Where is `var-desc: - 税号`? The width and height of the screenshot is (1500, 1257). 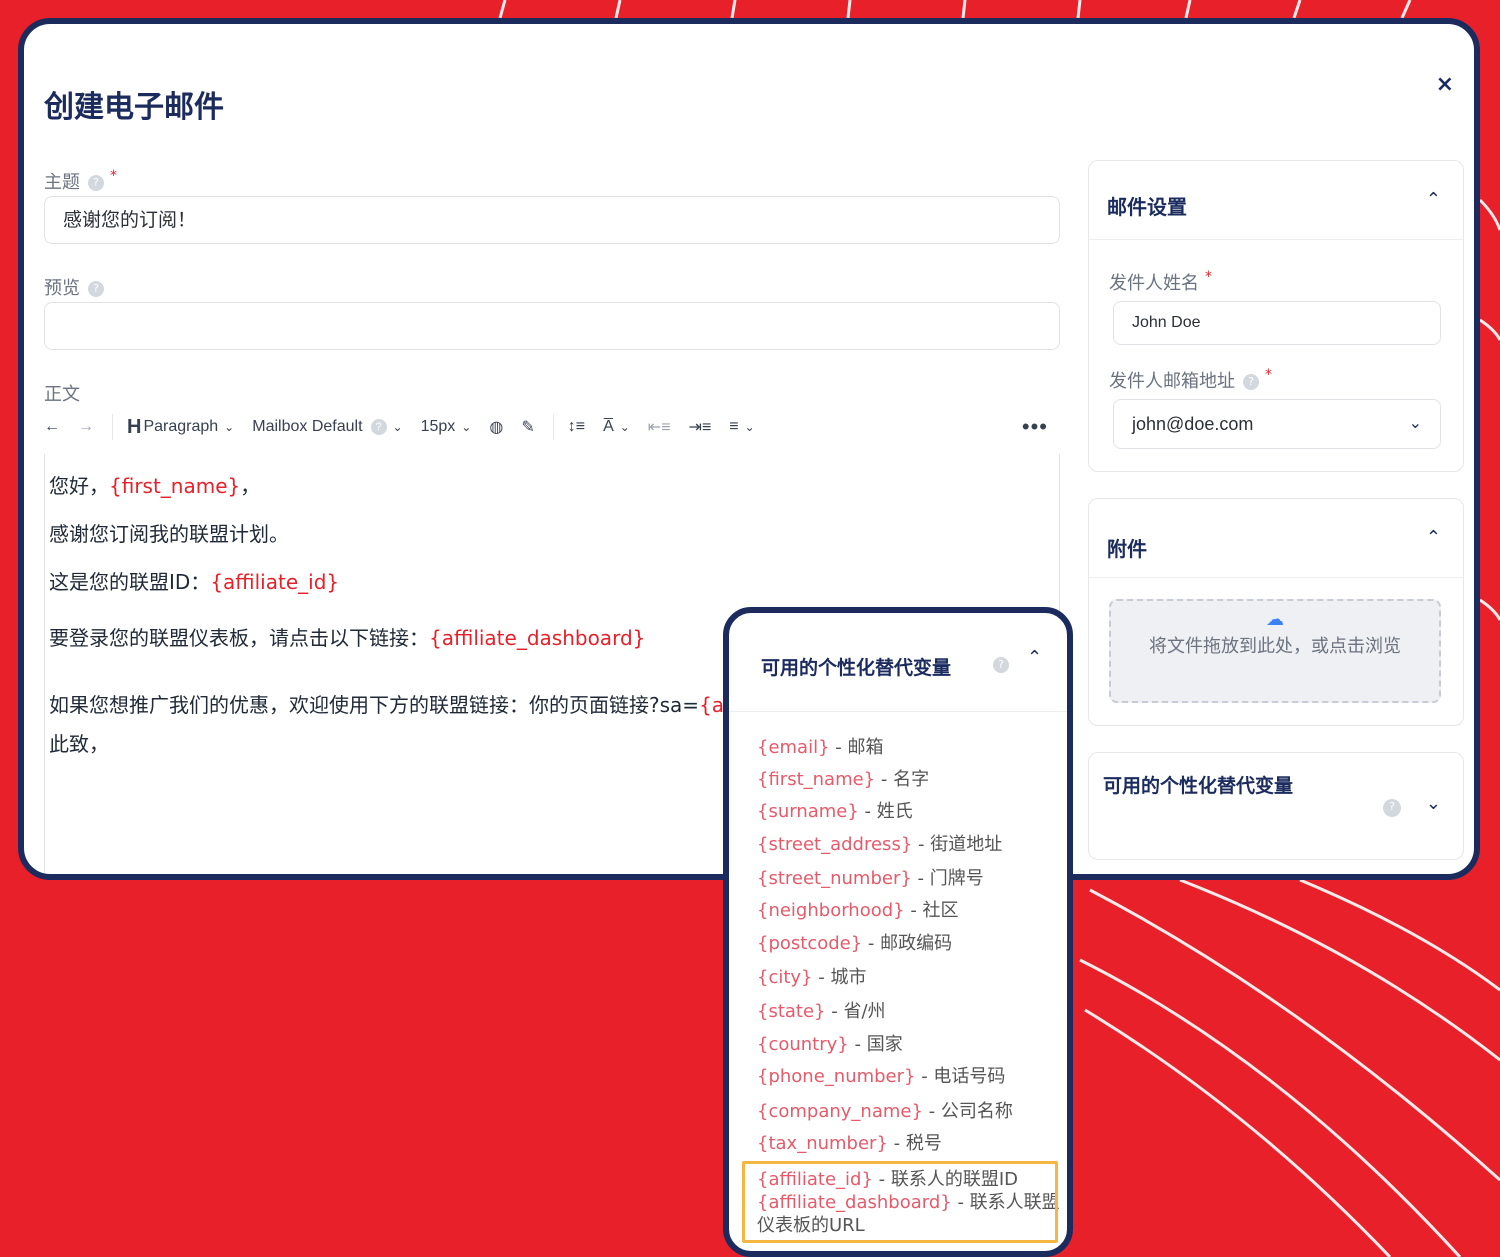 var-desc: - 税号 is located at coordinates (914, 1143).